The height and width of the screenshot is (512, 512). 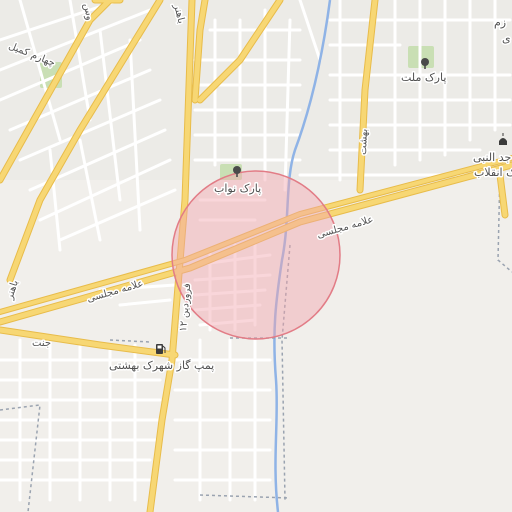 What do you see at coordinates (41, 343) in the screenshot?
I see `road-label-janat: جنت` at bounding box center [41, 343].